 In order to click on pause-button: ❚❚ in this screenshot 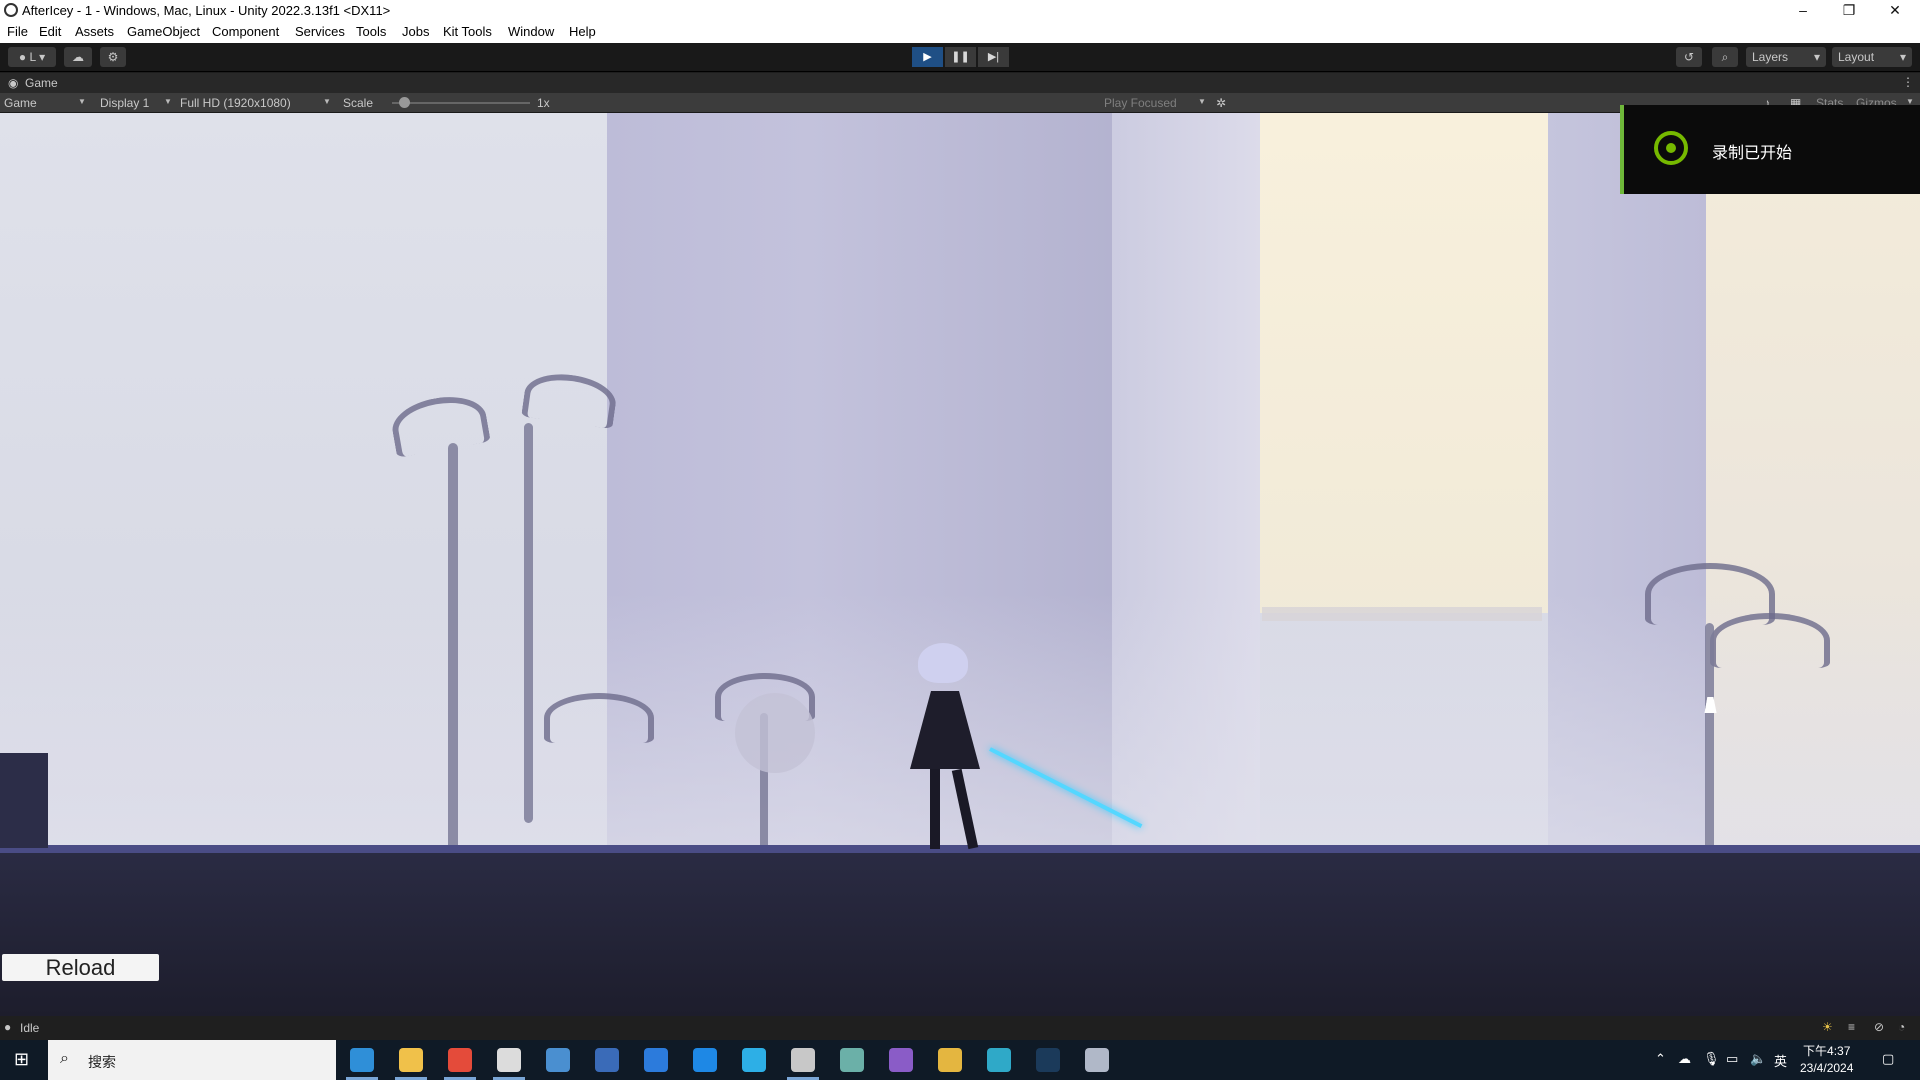, I will do `click(960, 57)`.